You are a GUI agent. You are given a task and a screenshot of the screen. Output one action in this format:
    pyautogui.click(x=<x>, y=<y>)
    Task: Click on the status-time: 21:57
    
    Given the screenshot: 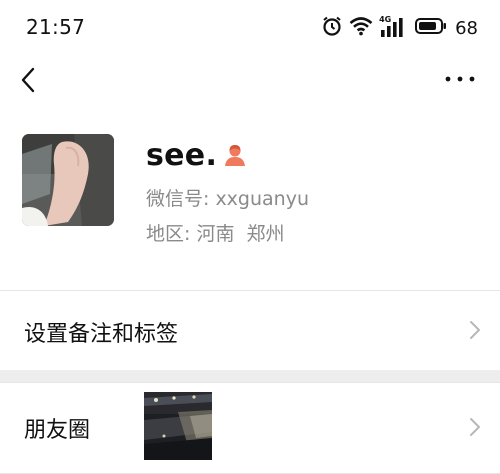 What is the action you would take?
    pyautogui.click(x=56, y=27)
    